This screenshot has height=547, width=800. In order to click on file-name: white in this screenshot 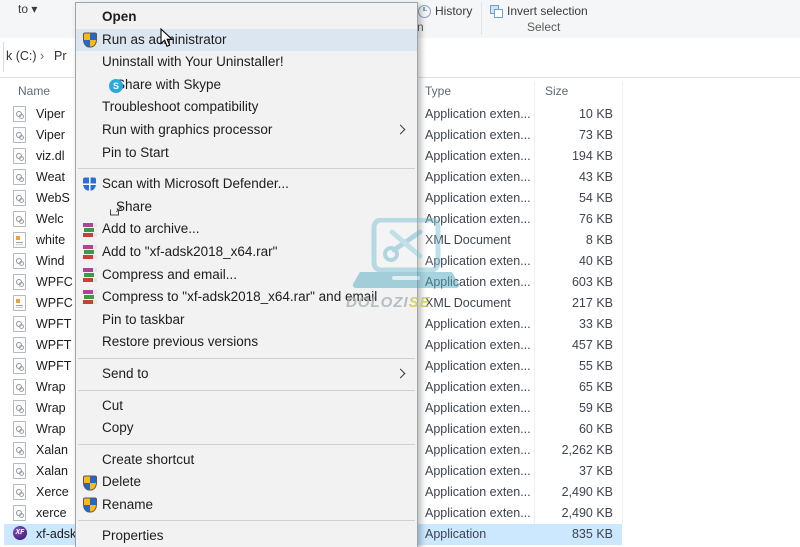, I will do `click(51, 240)`.